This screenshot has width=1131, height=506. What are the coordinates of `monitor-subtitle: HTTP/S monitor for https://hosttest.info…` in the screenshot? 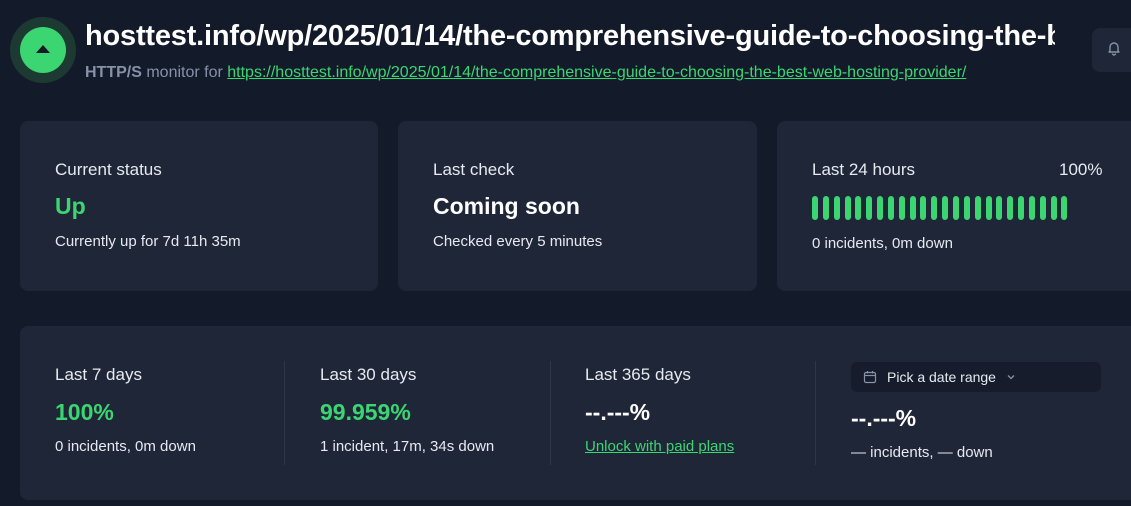 It's located at (569, 73).